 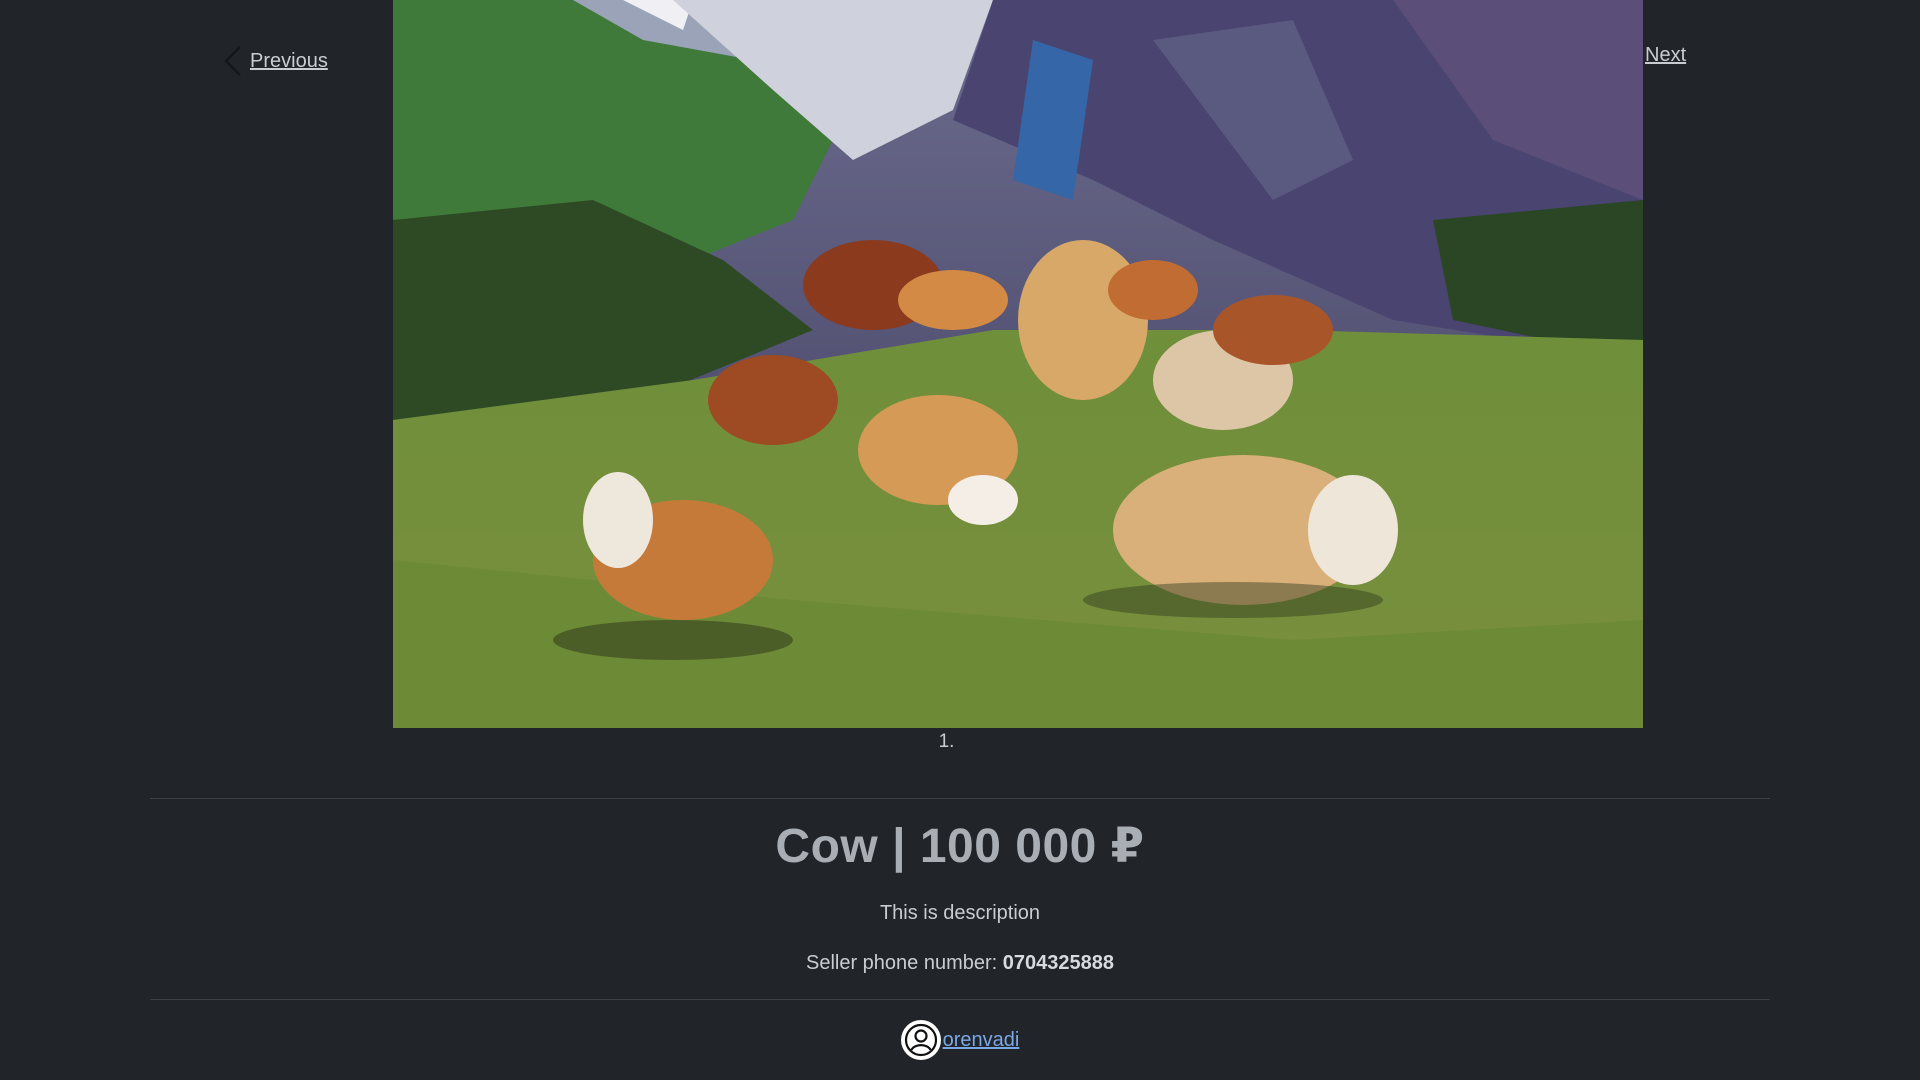 What do you see at coordinates (901, 963) in the screenshot?
I see `phone-label: Seller phone number:` at bounding box center [901, 963].